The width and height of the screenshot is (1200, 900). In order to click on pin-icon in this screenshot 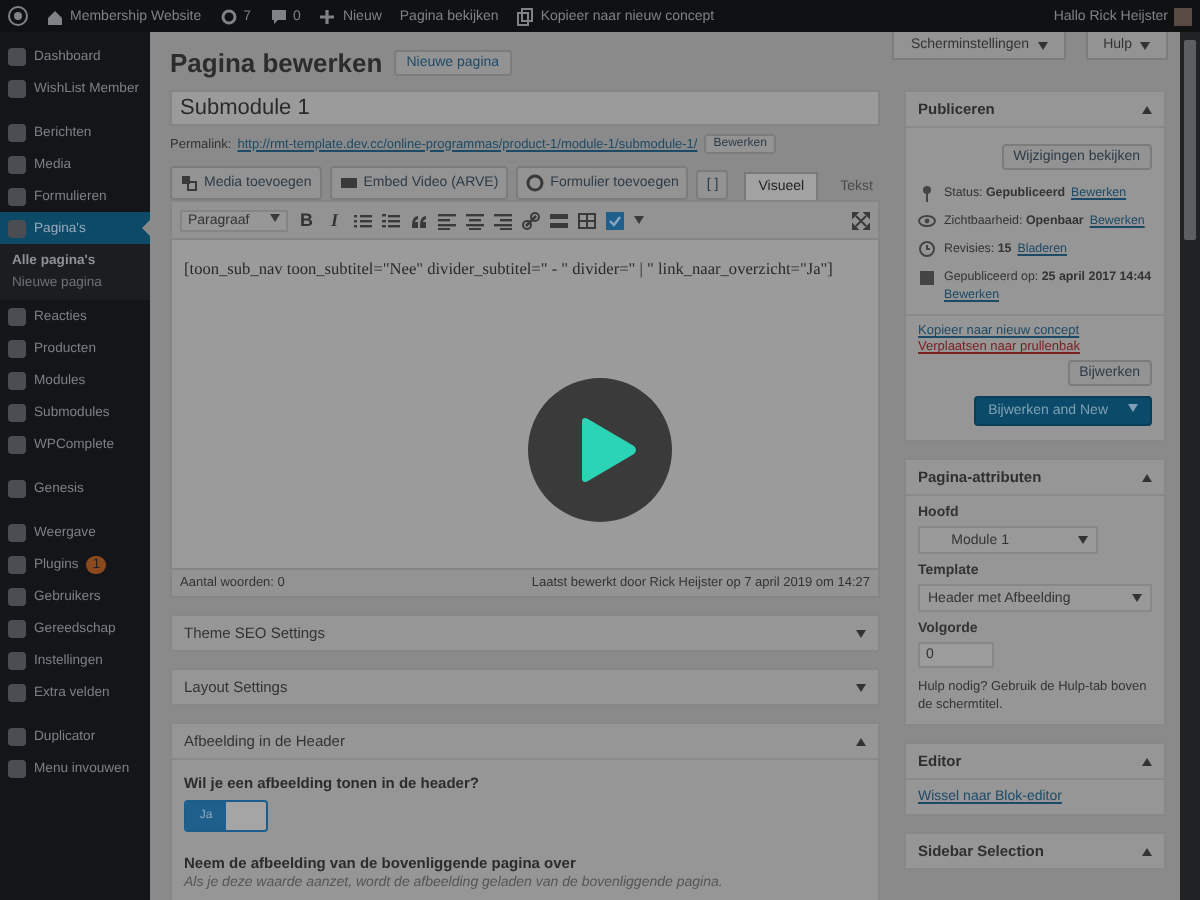, I will do `click(927, 193)`.